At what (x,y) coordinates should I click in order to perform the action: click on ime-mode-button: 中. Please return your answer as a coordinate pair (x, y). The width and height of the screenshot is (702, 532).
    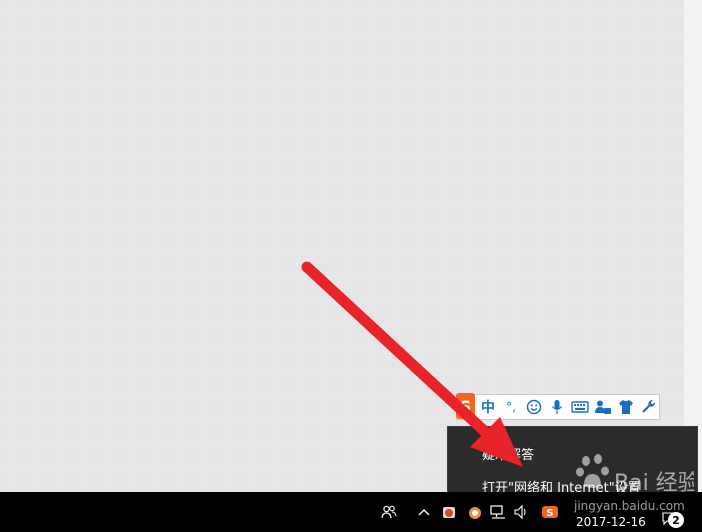
    Looking at the image, I should click on (488, 407).